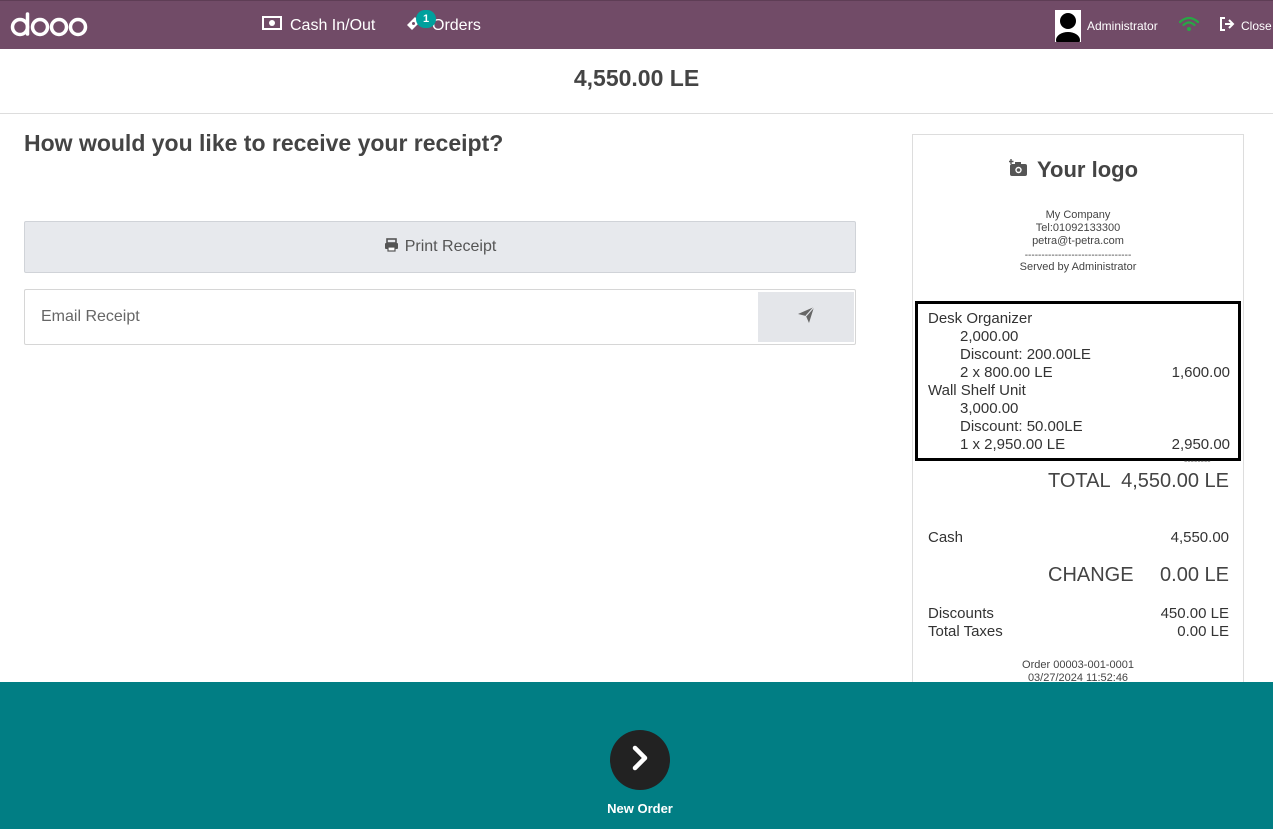 This screenshot has height=829, width=1273. Describe the element at coordinates (1078, 241) in the screenshot. I see `company-email: petra@t-petra.com` at that location.